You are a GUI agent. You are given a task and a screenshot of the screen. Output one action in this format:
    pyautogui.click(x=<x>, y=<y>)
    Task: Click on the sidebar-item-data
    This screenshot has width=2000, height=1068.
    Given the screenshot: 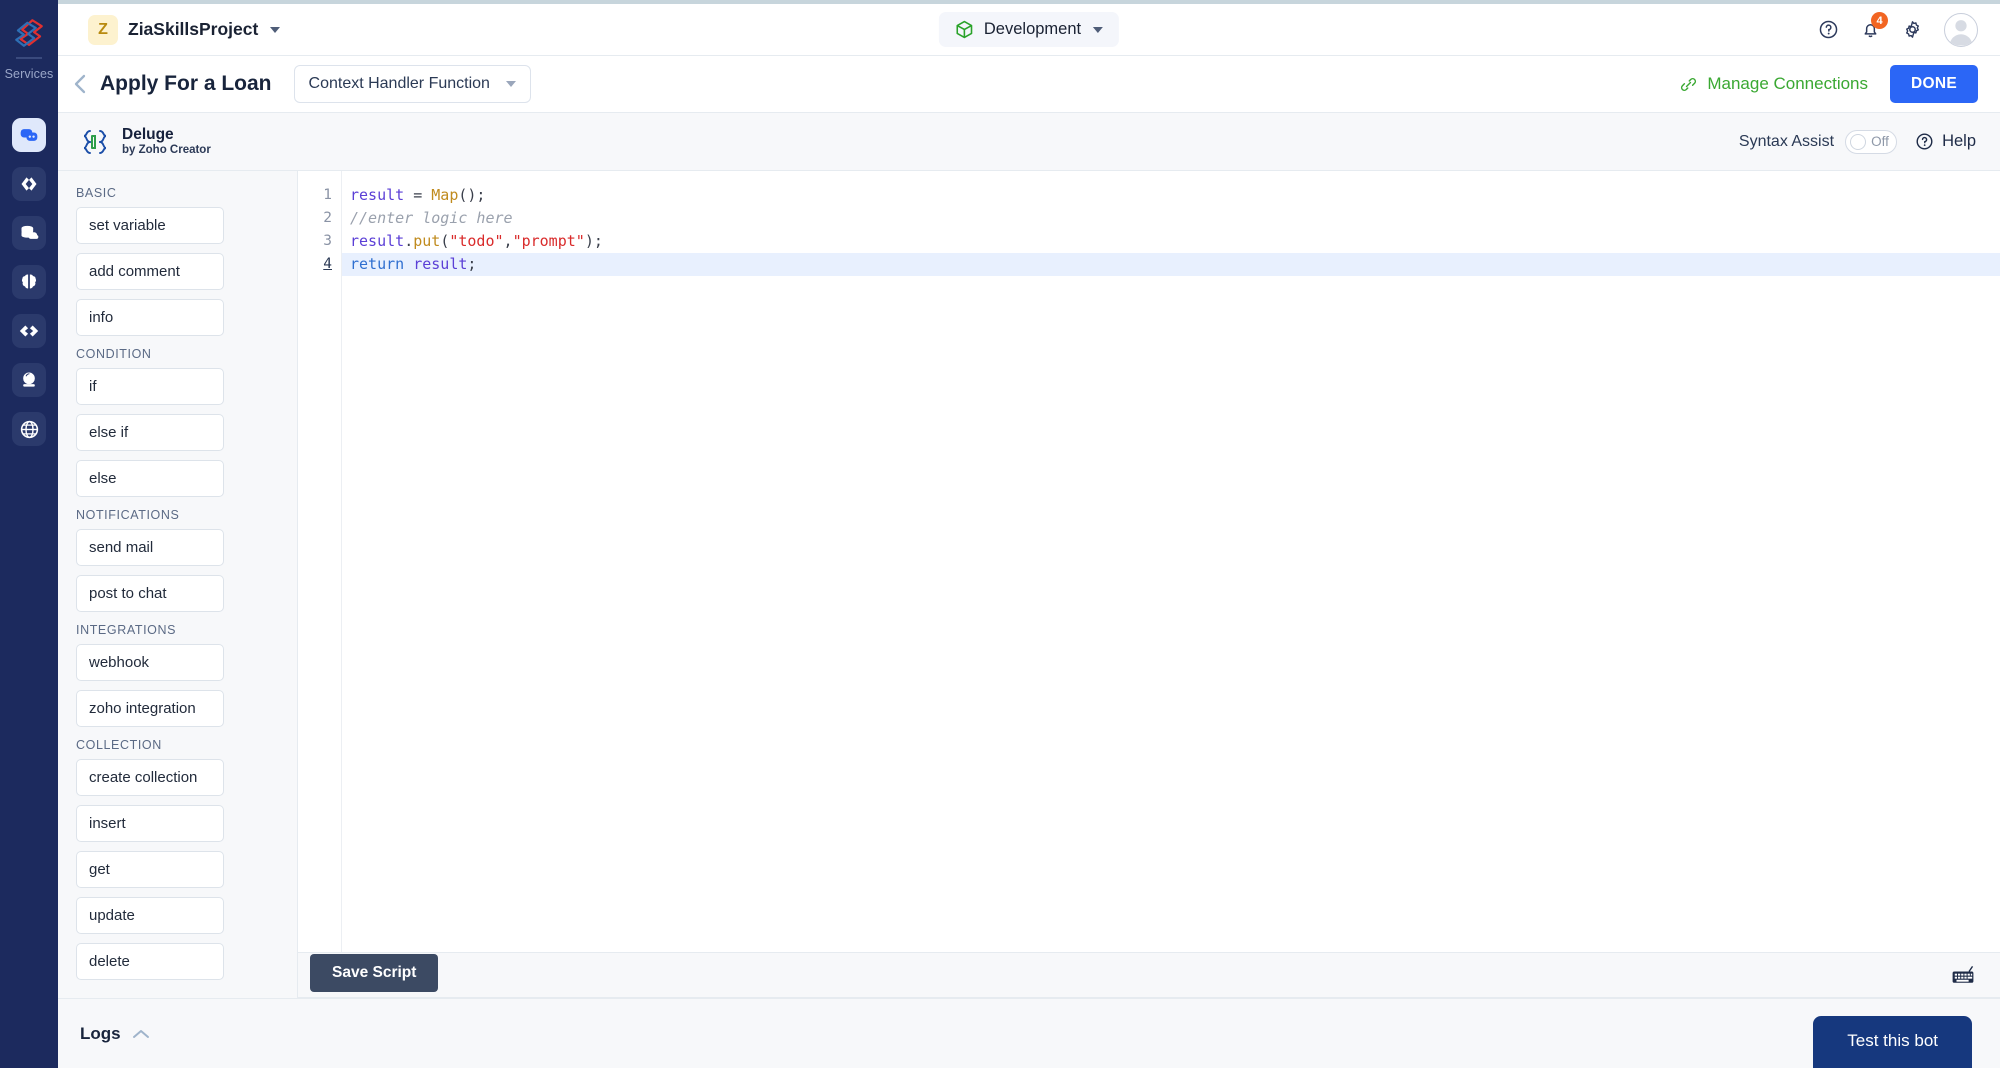 What is the action you would take?
    pyautogui.click(x=29, y=233)
    